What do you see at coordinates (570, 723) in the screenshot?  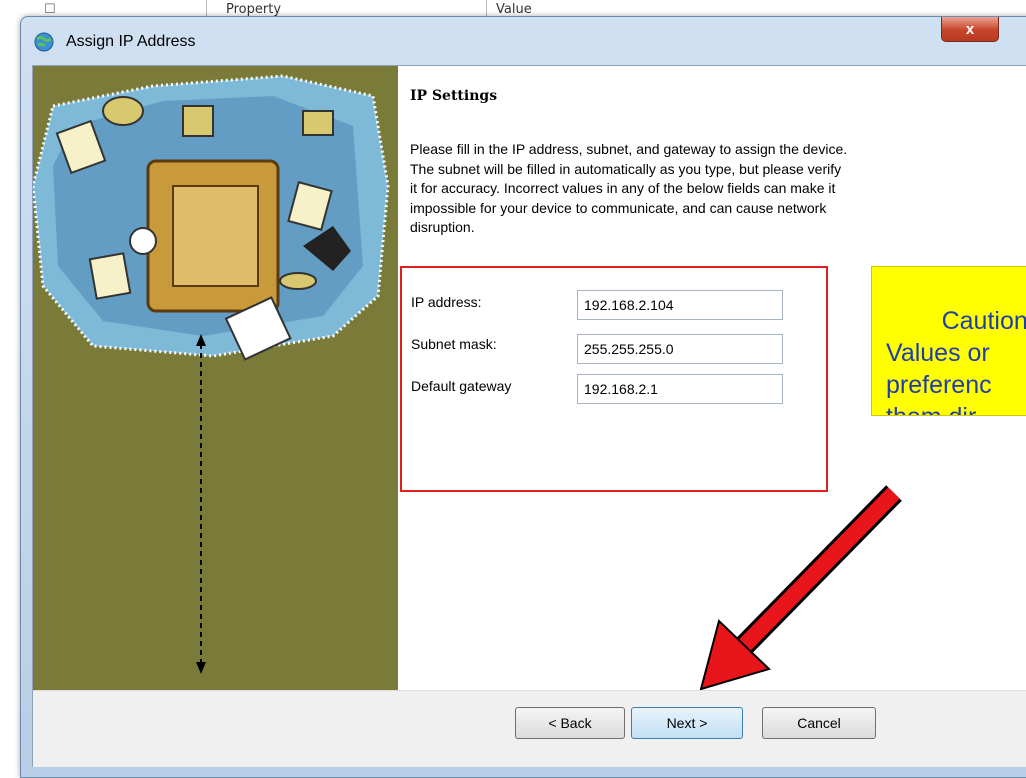 I see `back-button: < Back` at bounding box center [570, 723].